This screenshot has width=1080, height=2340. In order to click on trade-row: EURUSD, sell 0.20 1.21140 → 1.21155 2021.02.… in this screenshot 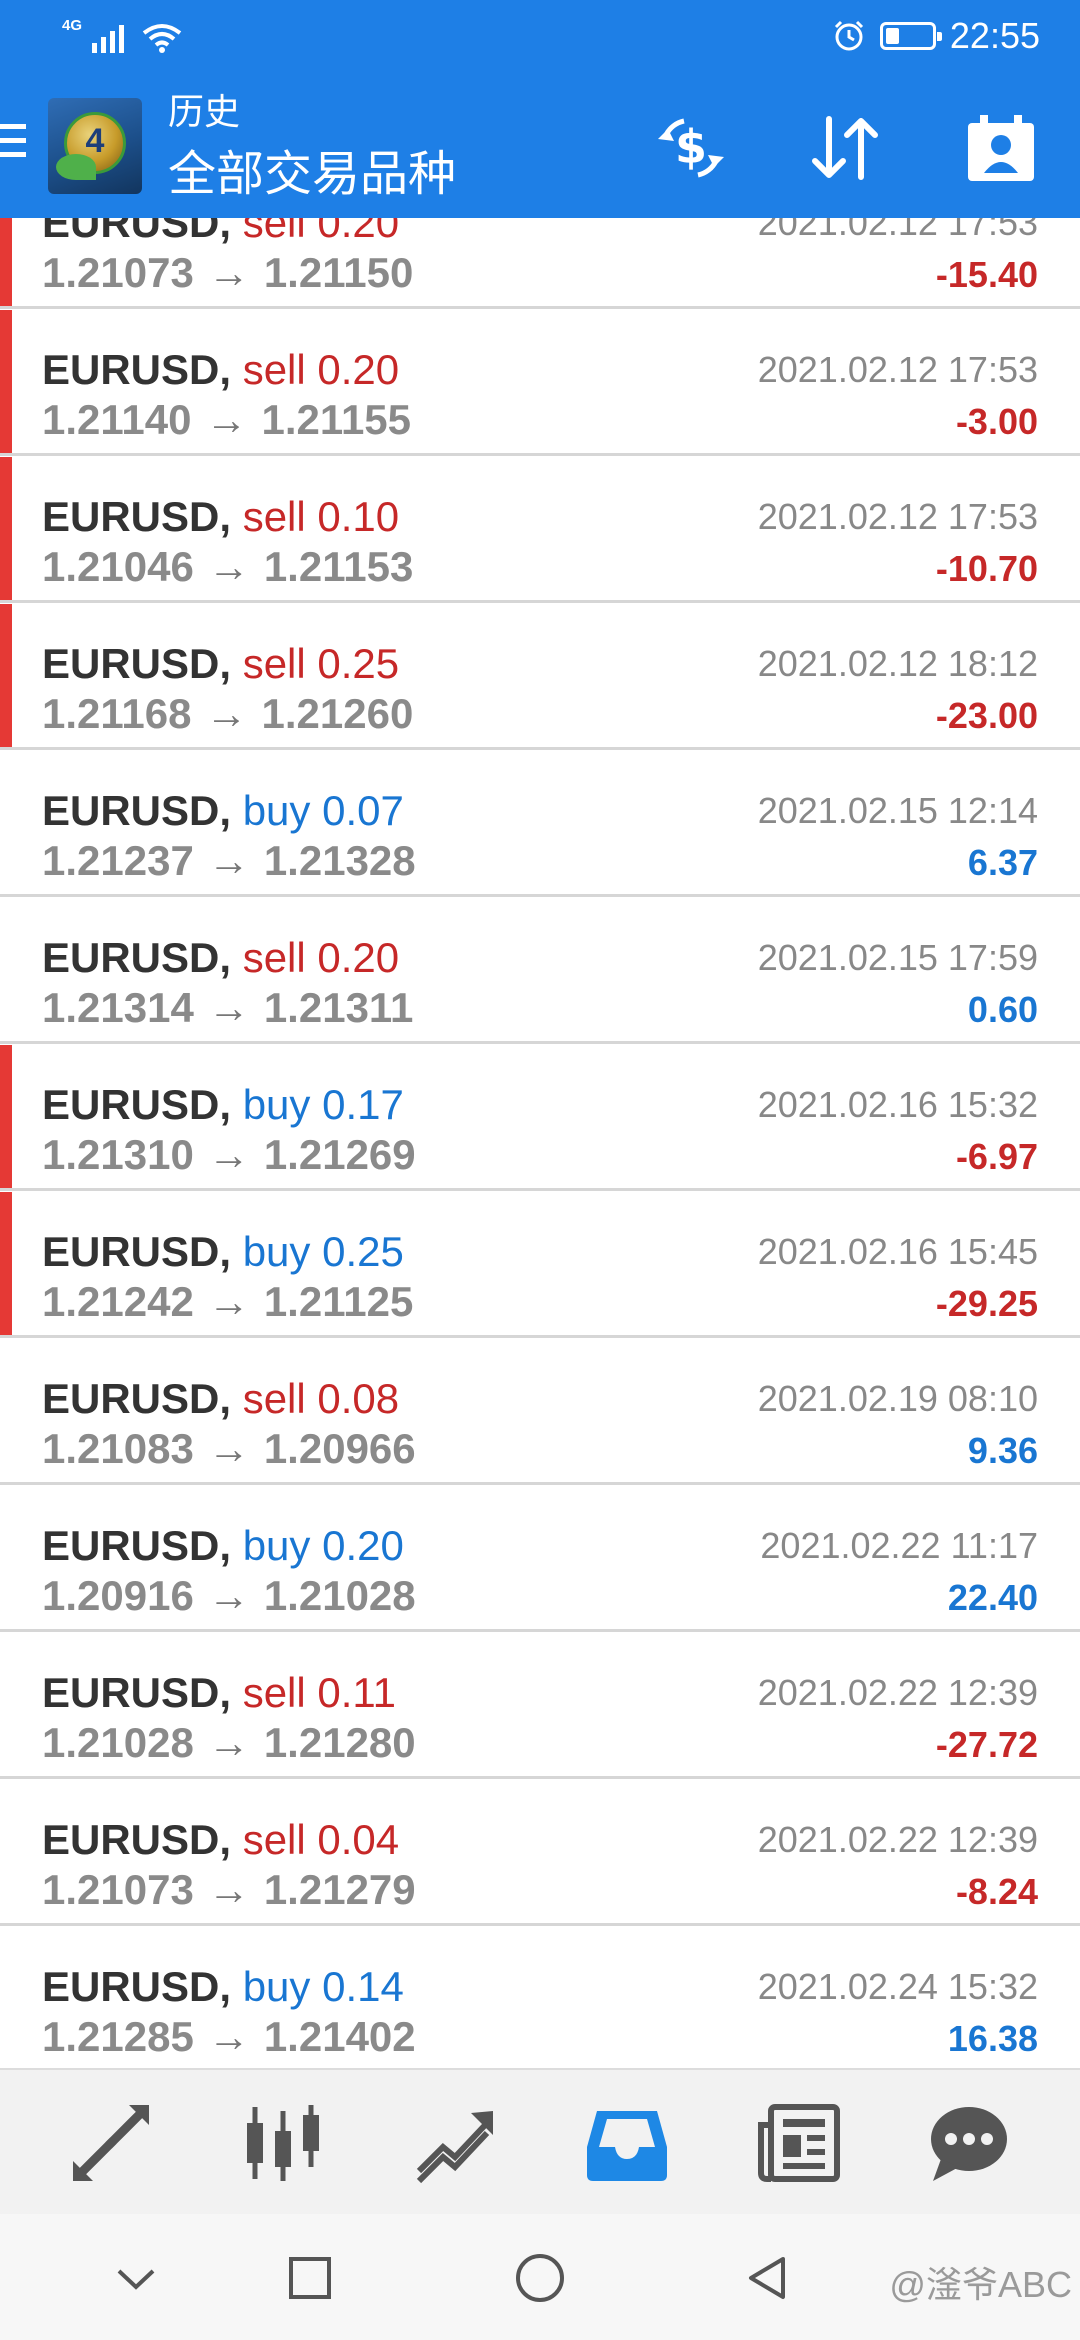, I will do `click(540, 383)`.